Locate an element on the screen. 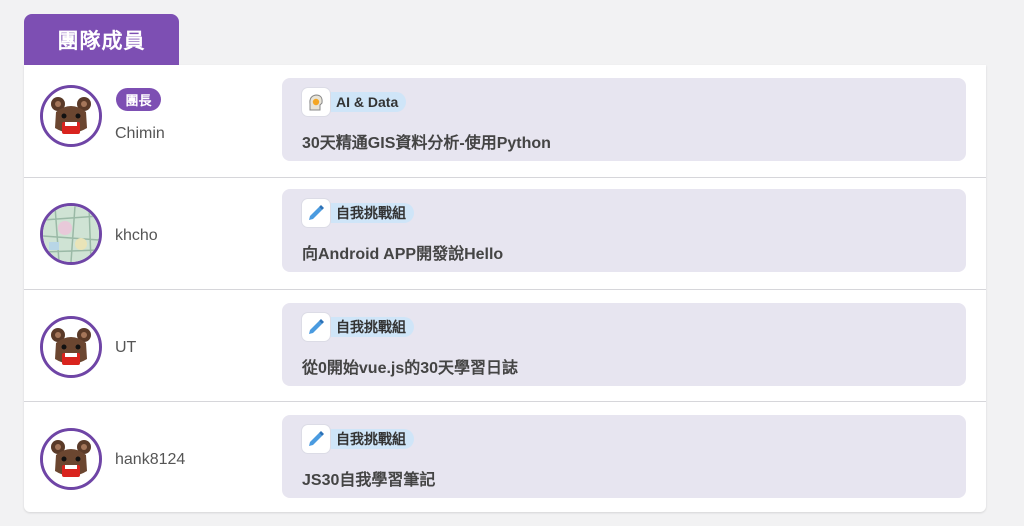  series-card: AI & Data 30天精通GIS資料分析-使用Python is located at coordinates (624, 119).